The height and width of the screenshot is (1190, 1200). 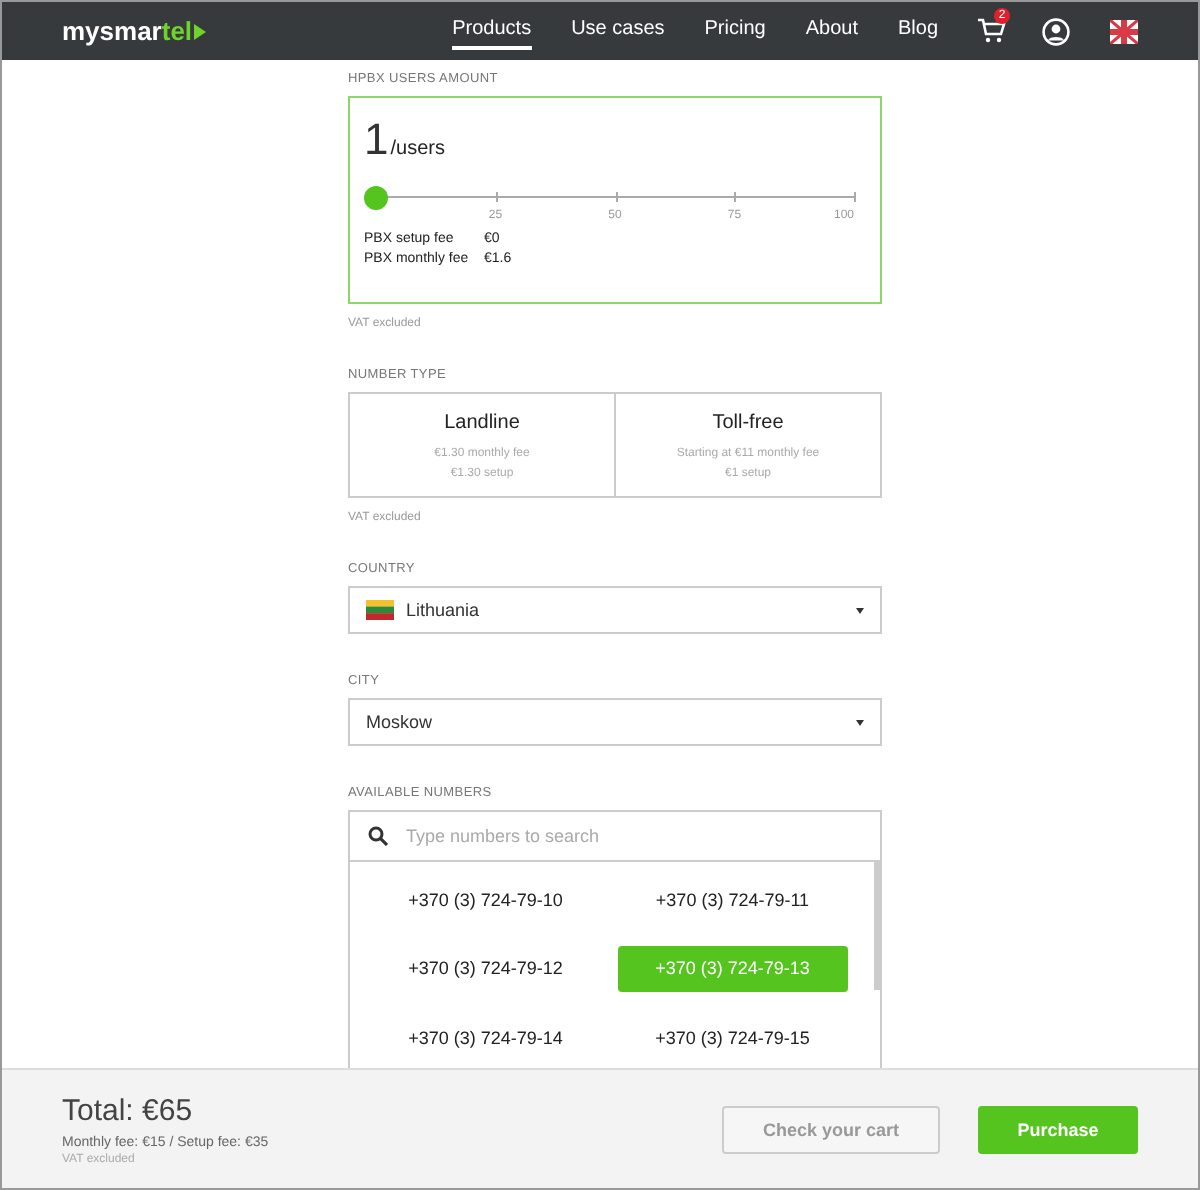 I want to click on total-price: Total: €65, so click(x=128, y=1110).